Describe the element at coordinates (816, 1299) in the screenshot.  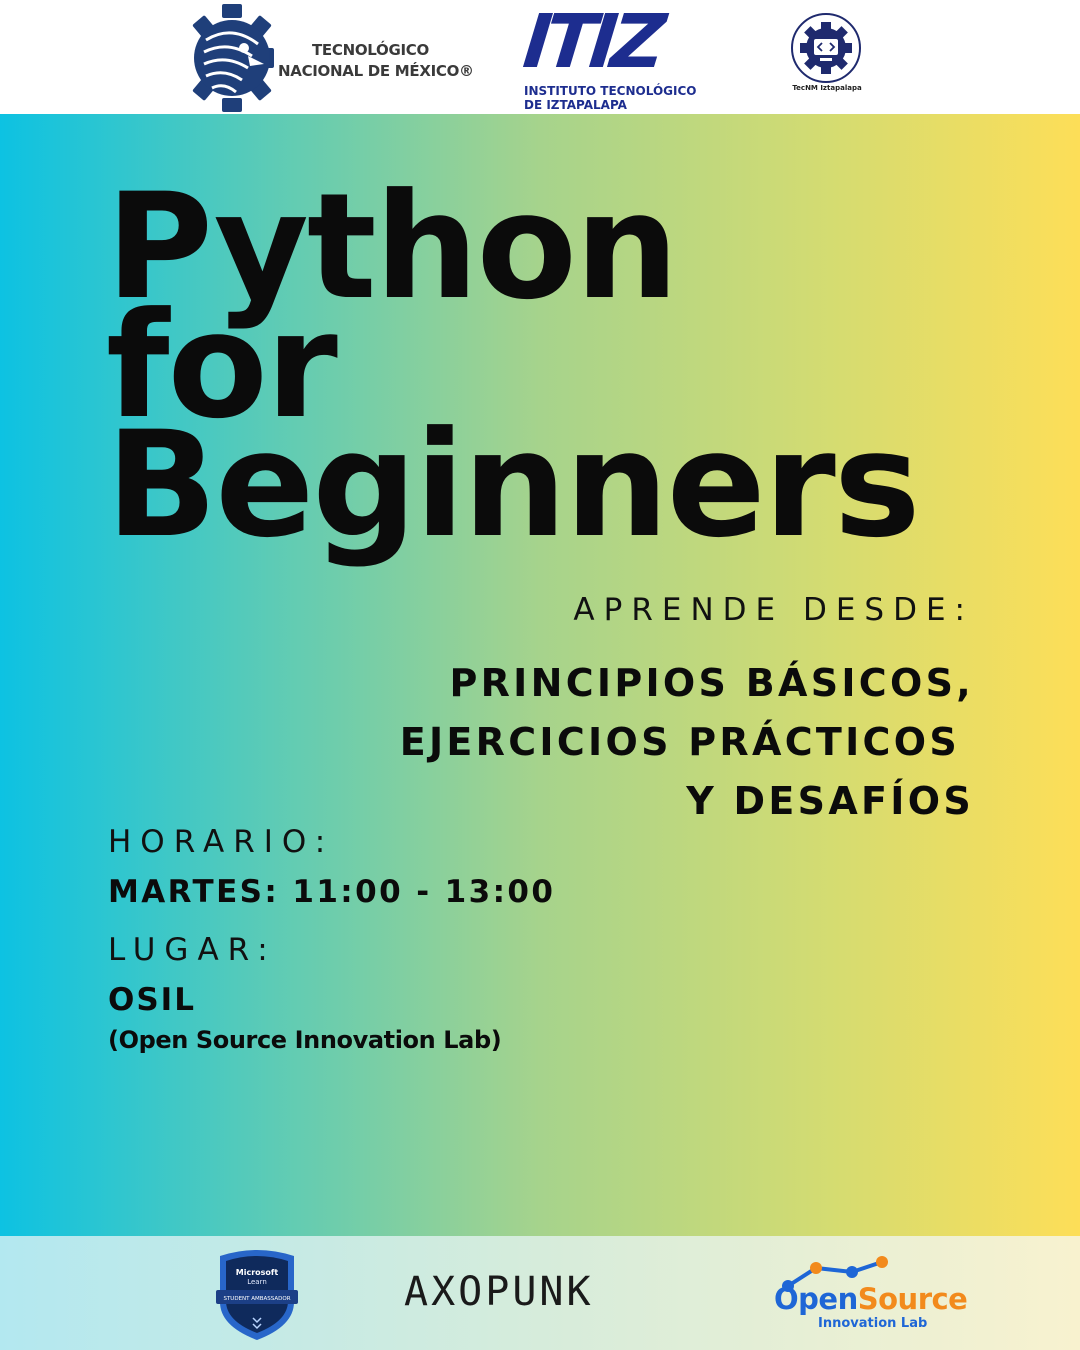
I see `opensource-open: Open` at that location.